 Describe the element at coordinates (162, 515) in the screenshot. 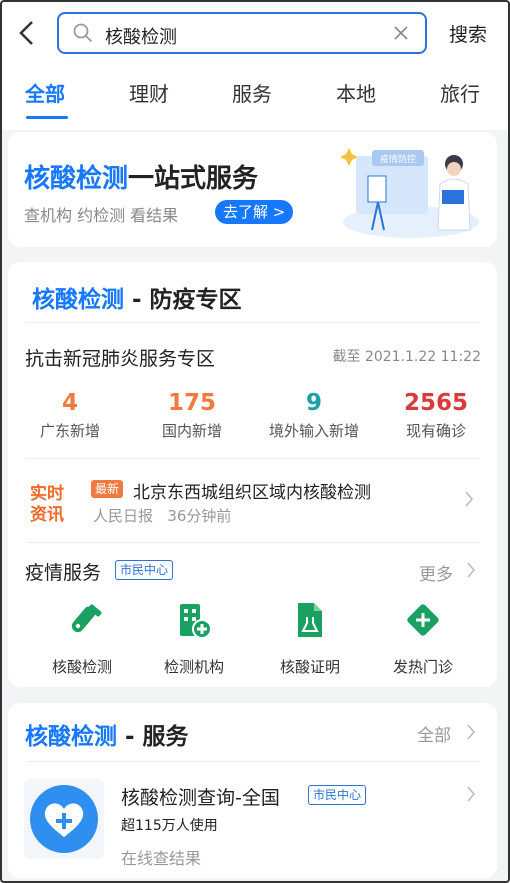

I see `news-meta: 人民日报 36分钟前` at that location.